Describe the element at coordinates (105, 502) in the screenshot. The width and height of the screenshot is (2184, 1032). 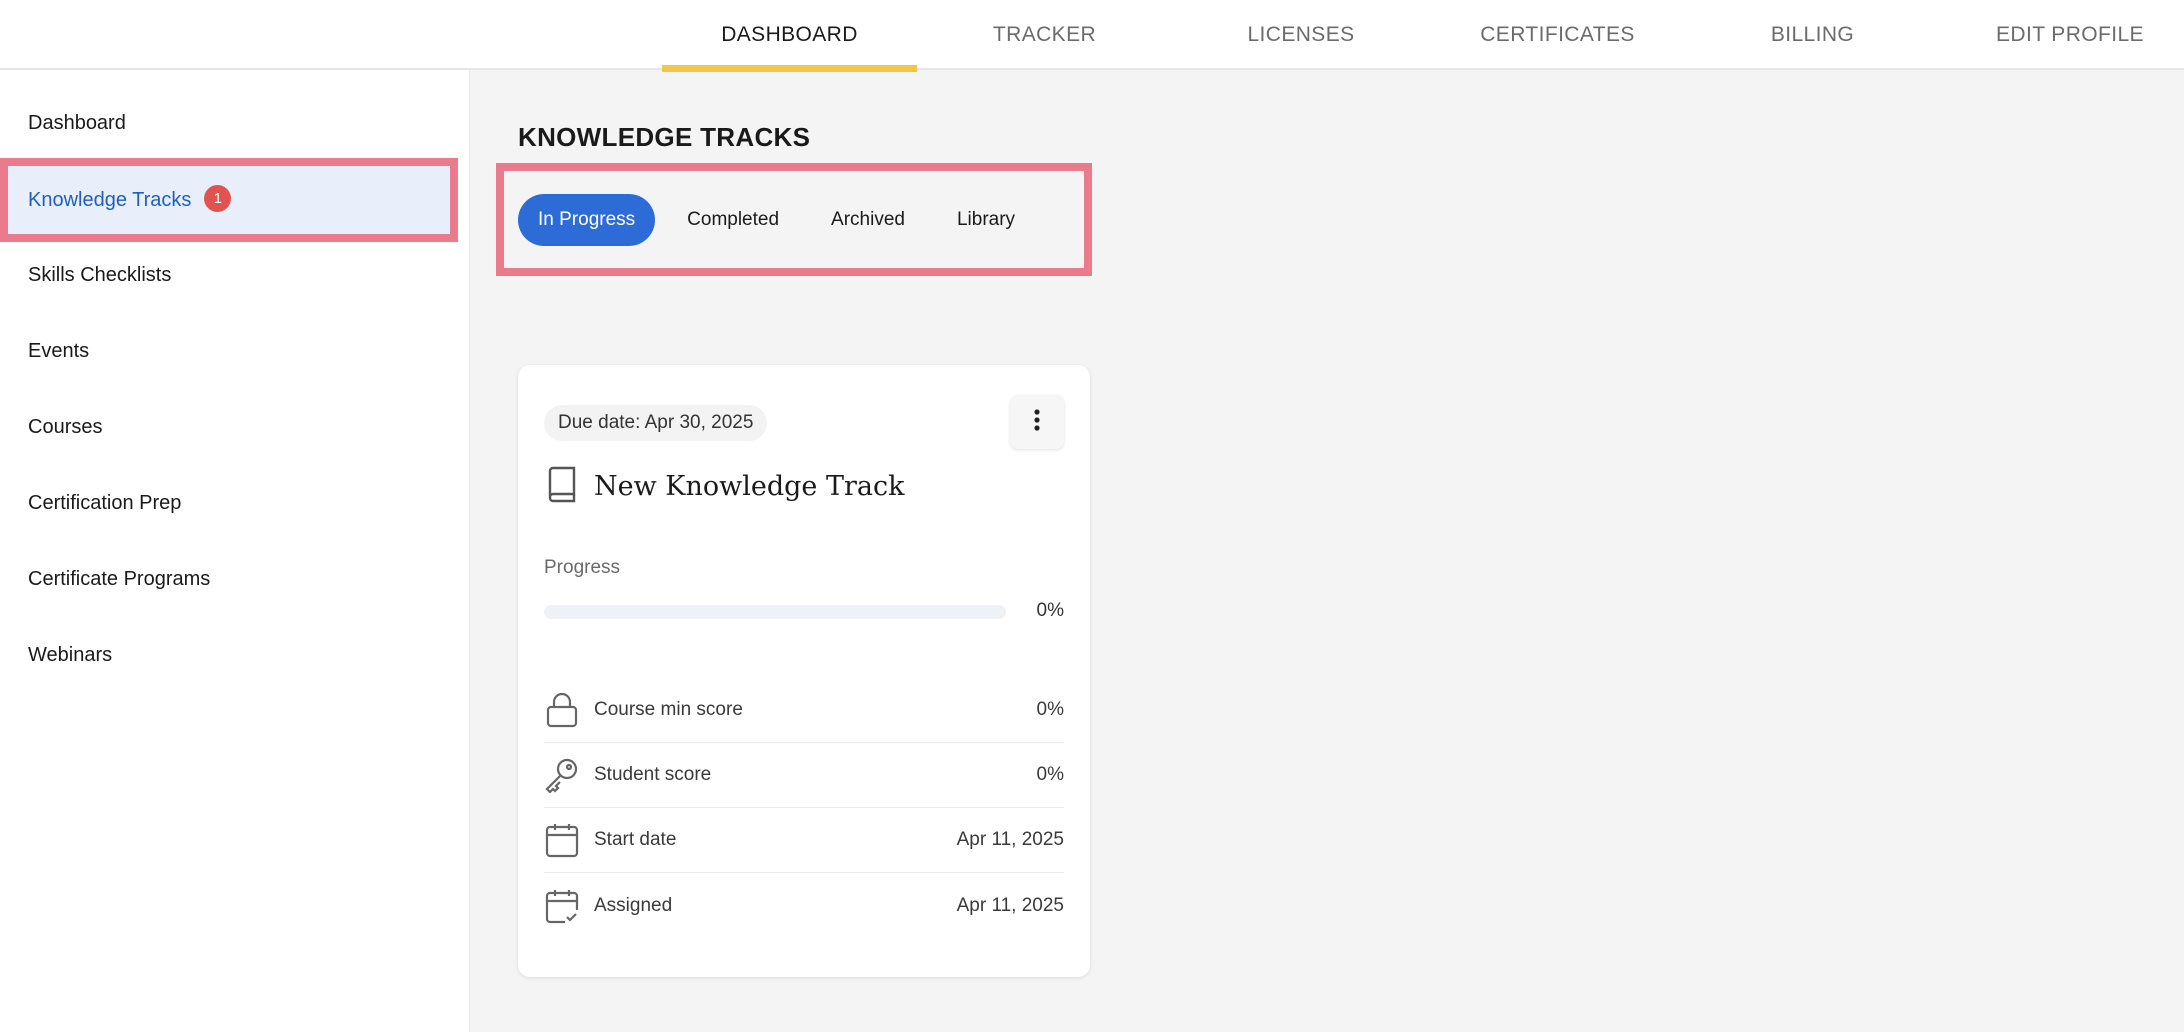
I see `sidebar-item-label: Certification Prep` at that location.